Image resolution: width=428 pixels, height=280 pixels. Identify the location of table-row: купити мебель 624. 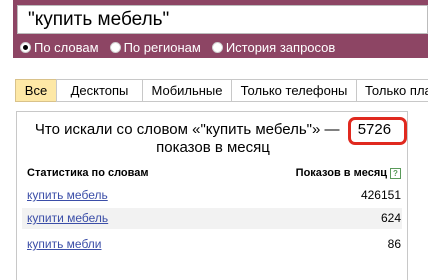
(212, 218).